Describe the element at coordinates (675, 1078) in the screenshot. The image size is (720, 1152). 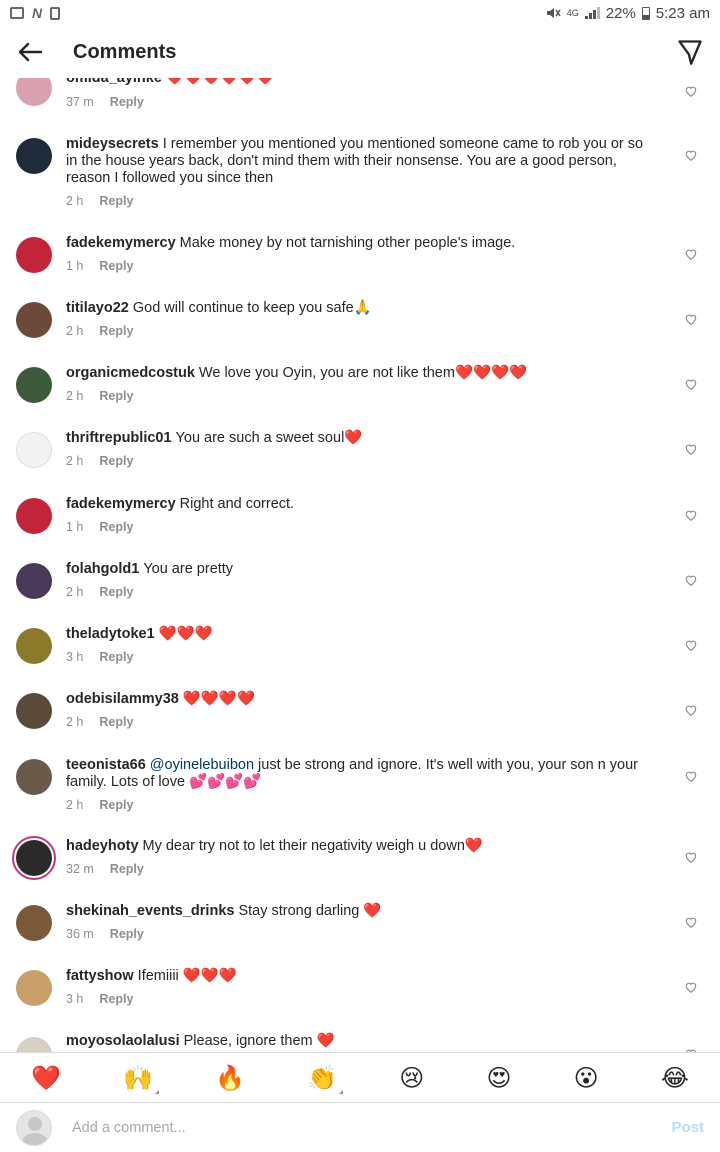
I see `laugh-emoji-button: 😂` at that location.